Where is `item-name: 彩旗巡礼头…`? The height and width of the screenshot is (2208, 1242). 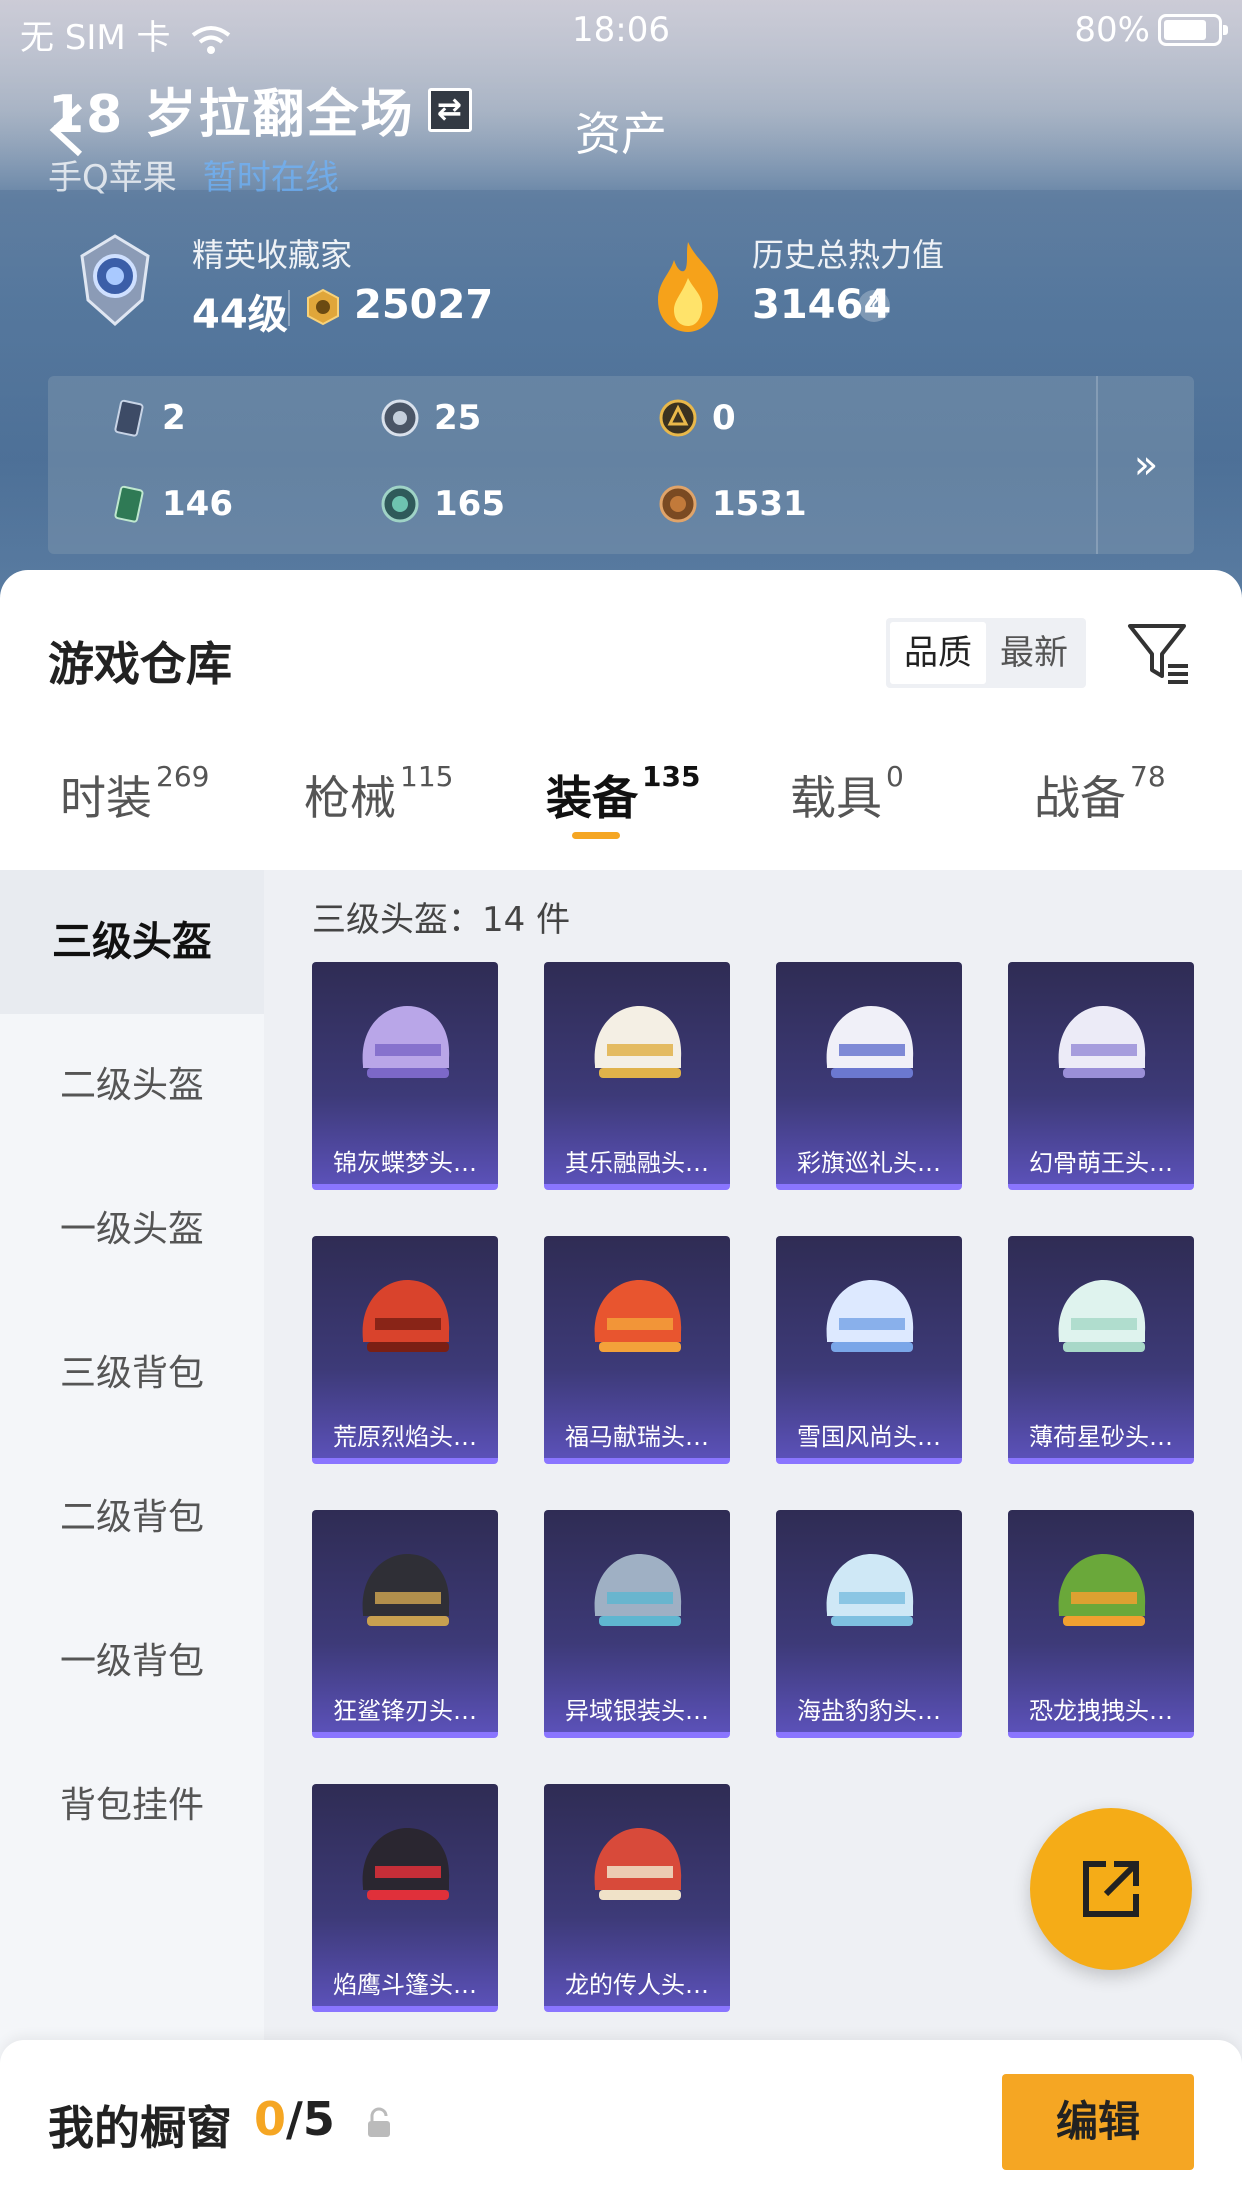 item-name: 彩旗巡礼头… is located at coordinates (869, 1163).